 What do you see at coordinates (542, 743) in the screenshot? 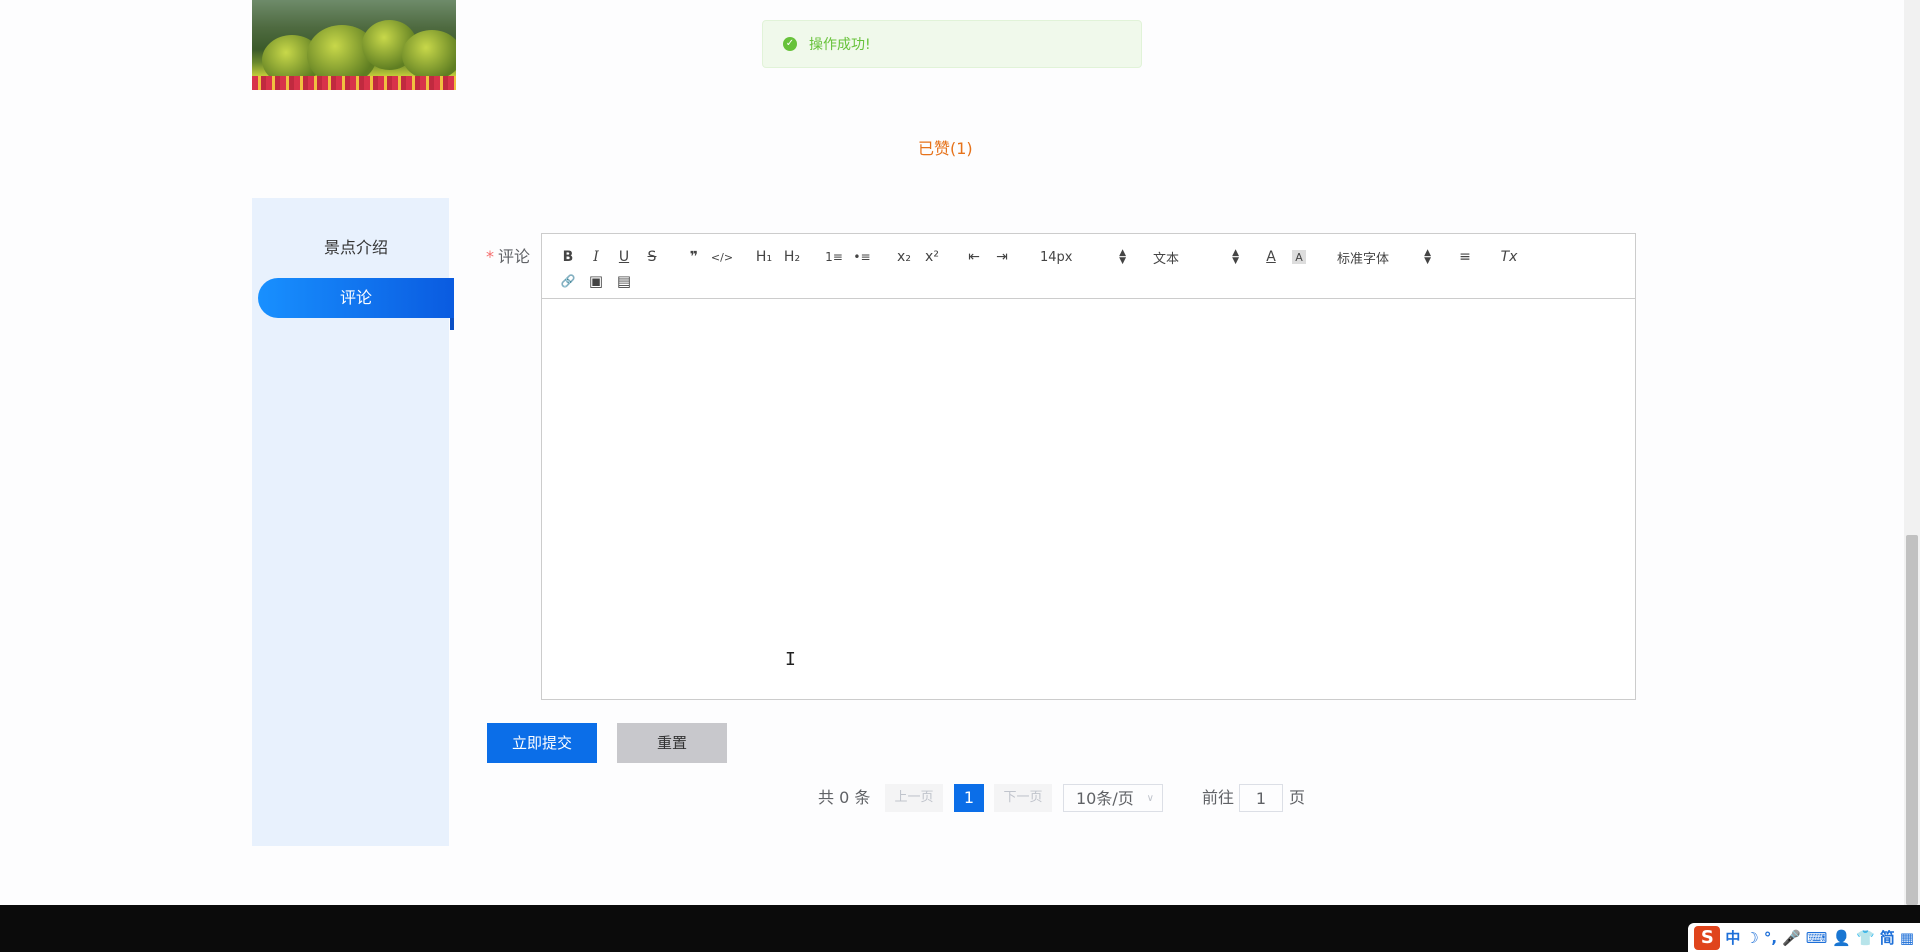
I see `submit-button: 立即提交` at bounding box center [542, 743].